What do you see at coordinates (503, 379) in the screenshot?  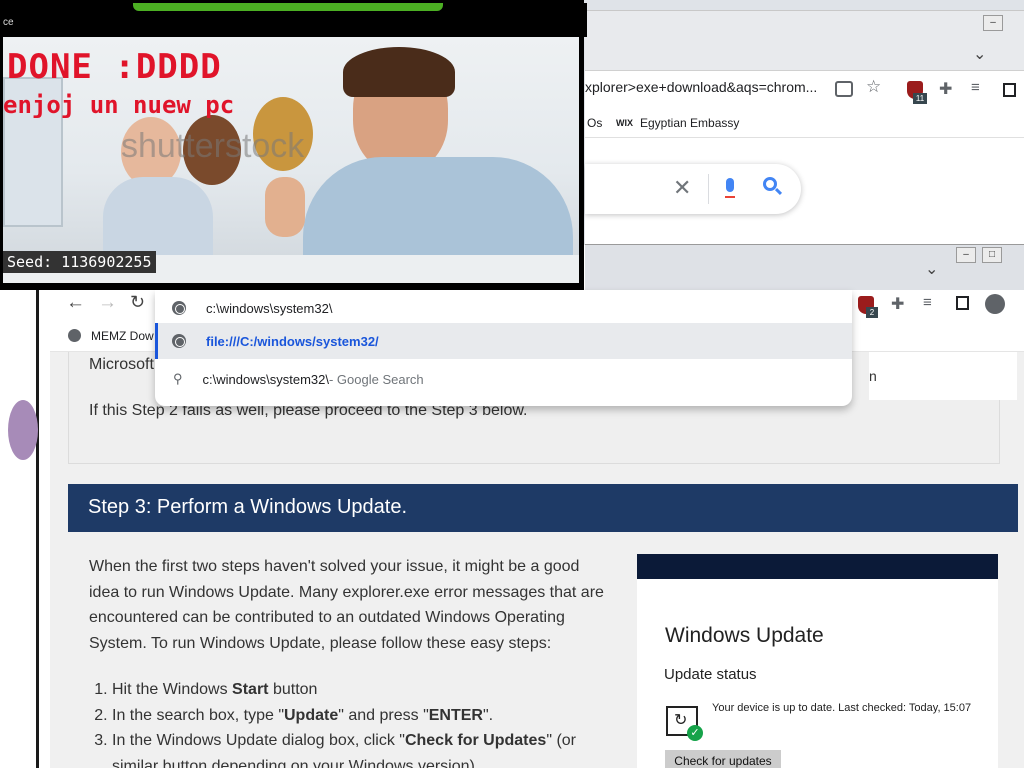 I see `suggestion-google-search: ⚲ c:\windows\system32\ - Google Search` at bounding box center [503, 379].